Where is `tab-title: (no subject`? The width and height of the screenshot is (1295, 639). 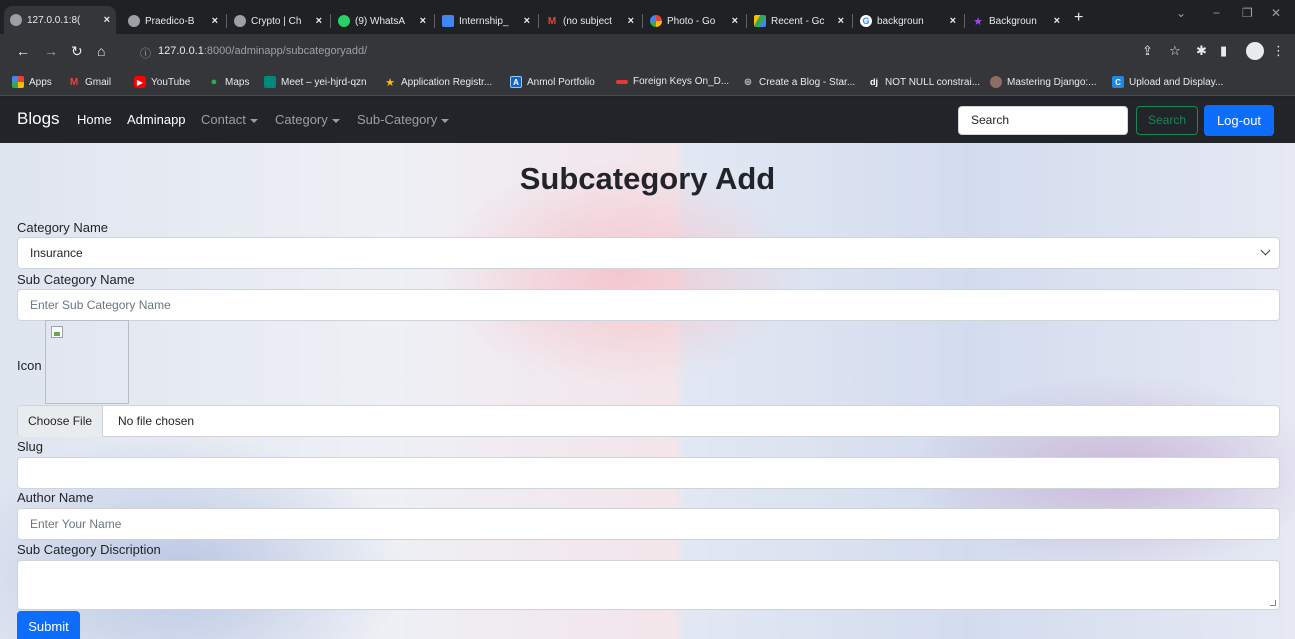
tab-title: (no subject is located at coordinates (587, 21).